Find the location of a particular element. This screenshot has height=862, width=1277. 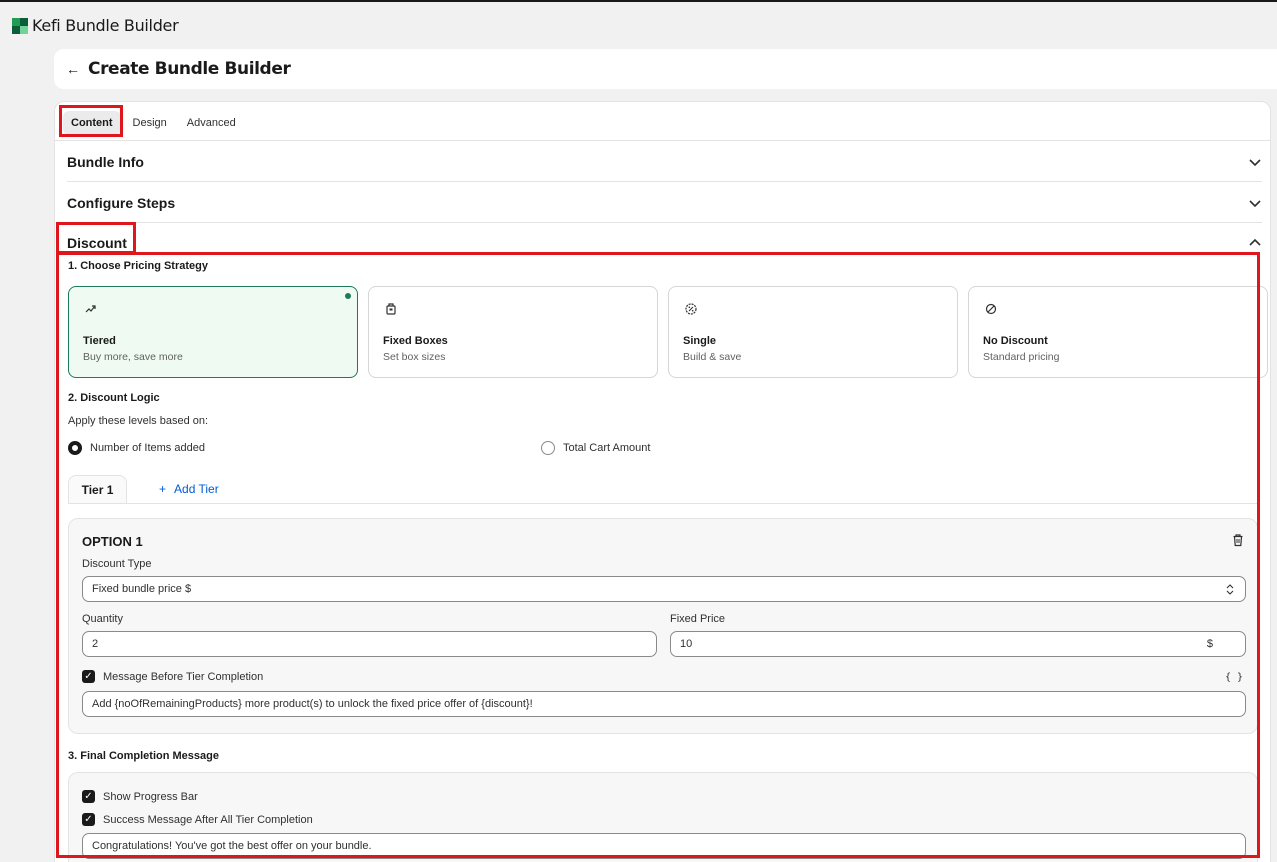

radio-total-cart-amount: Total Cart Amount is located at coordinates (595, 448).